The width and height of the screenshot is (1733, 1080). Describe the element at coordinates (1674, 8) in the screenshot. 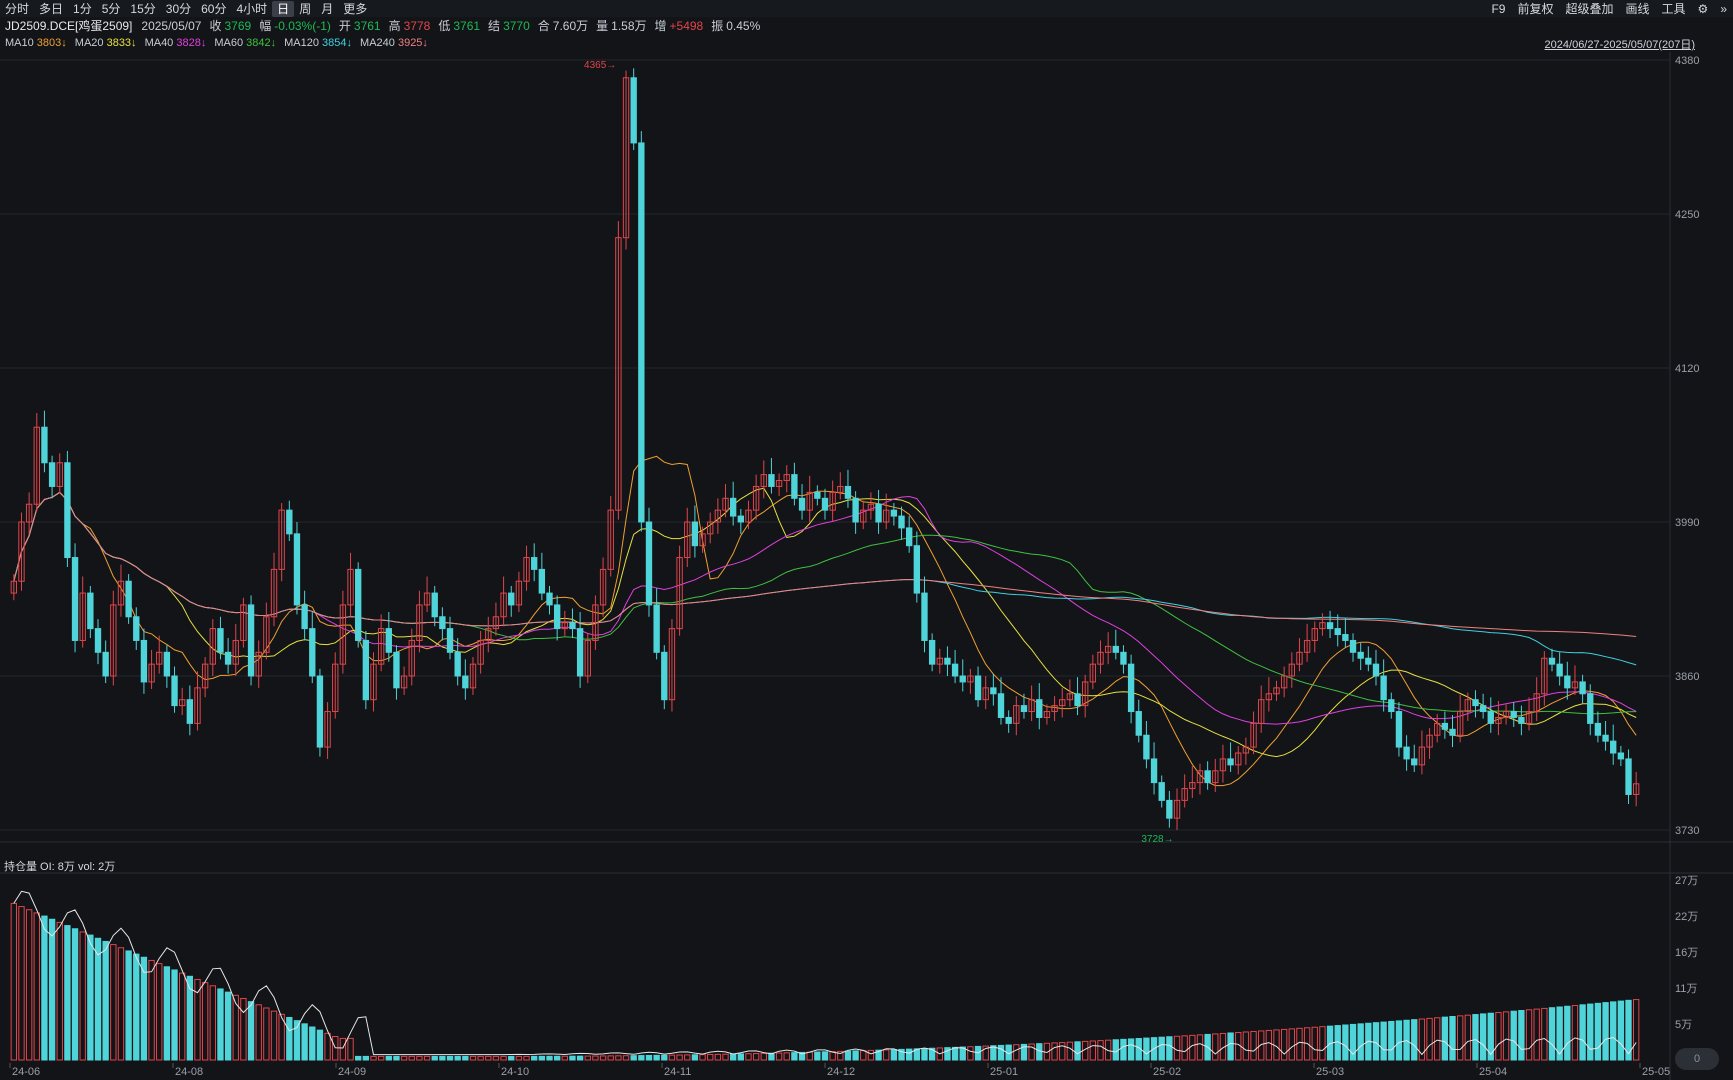

I see `toolbar-right-item-4: 工具` at that location.